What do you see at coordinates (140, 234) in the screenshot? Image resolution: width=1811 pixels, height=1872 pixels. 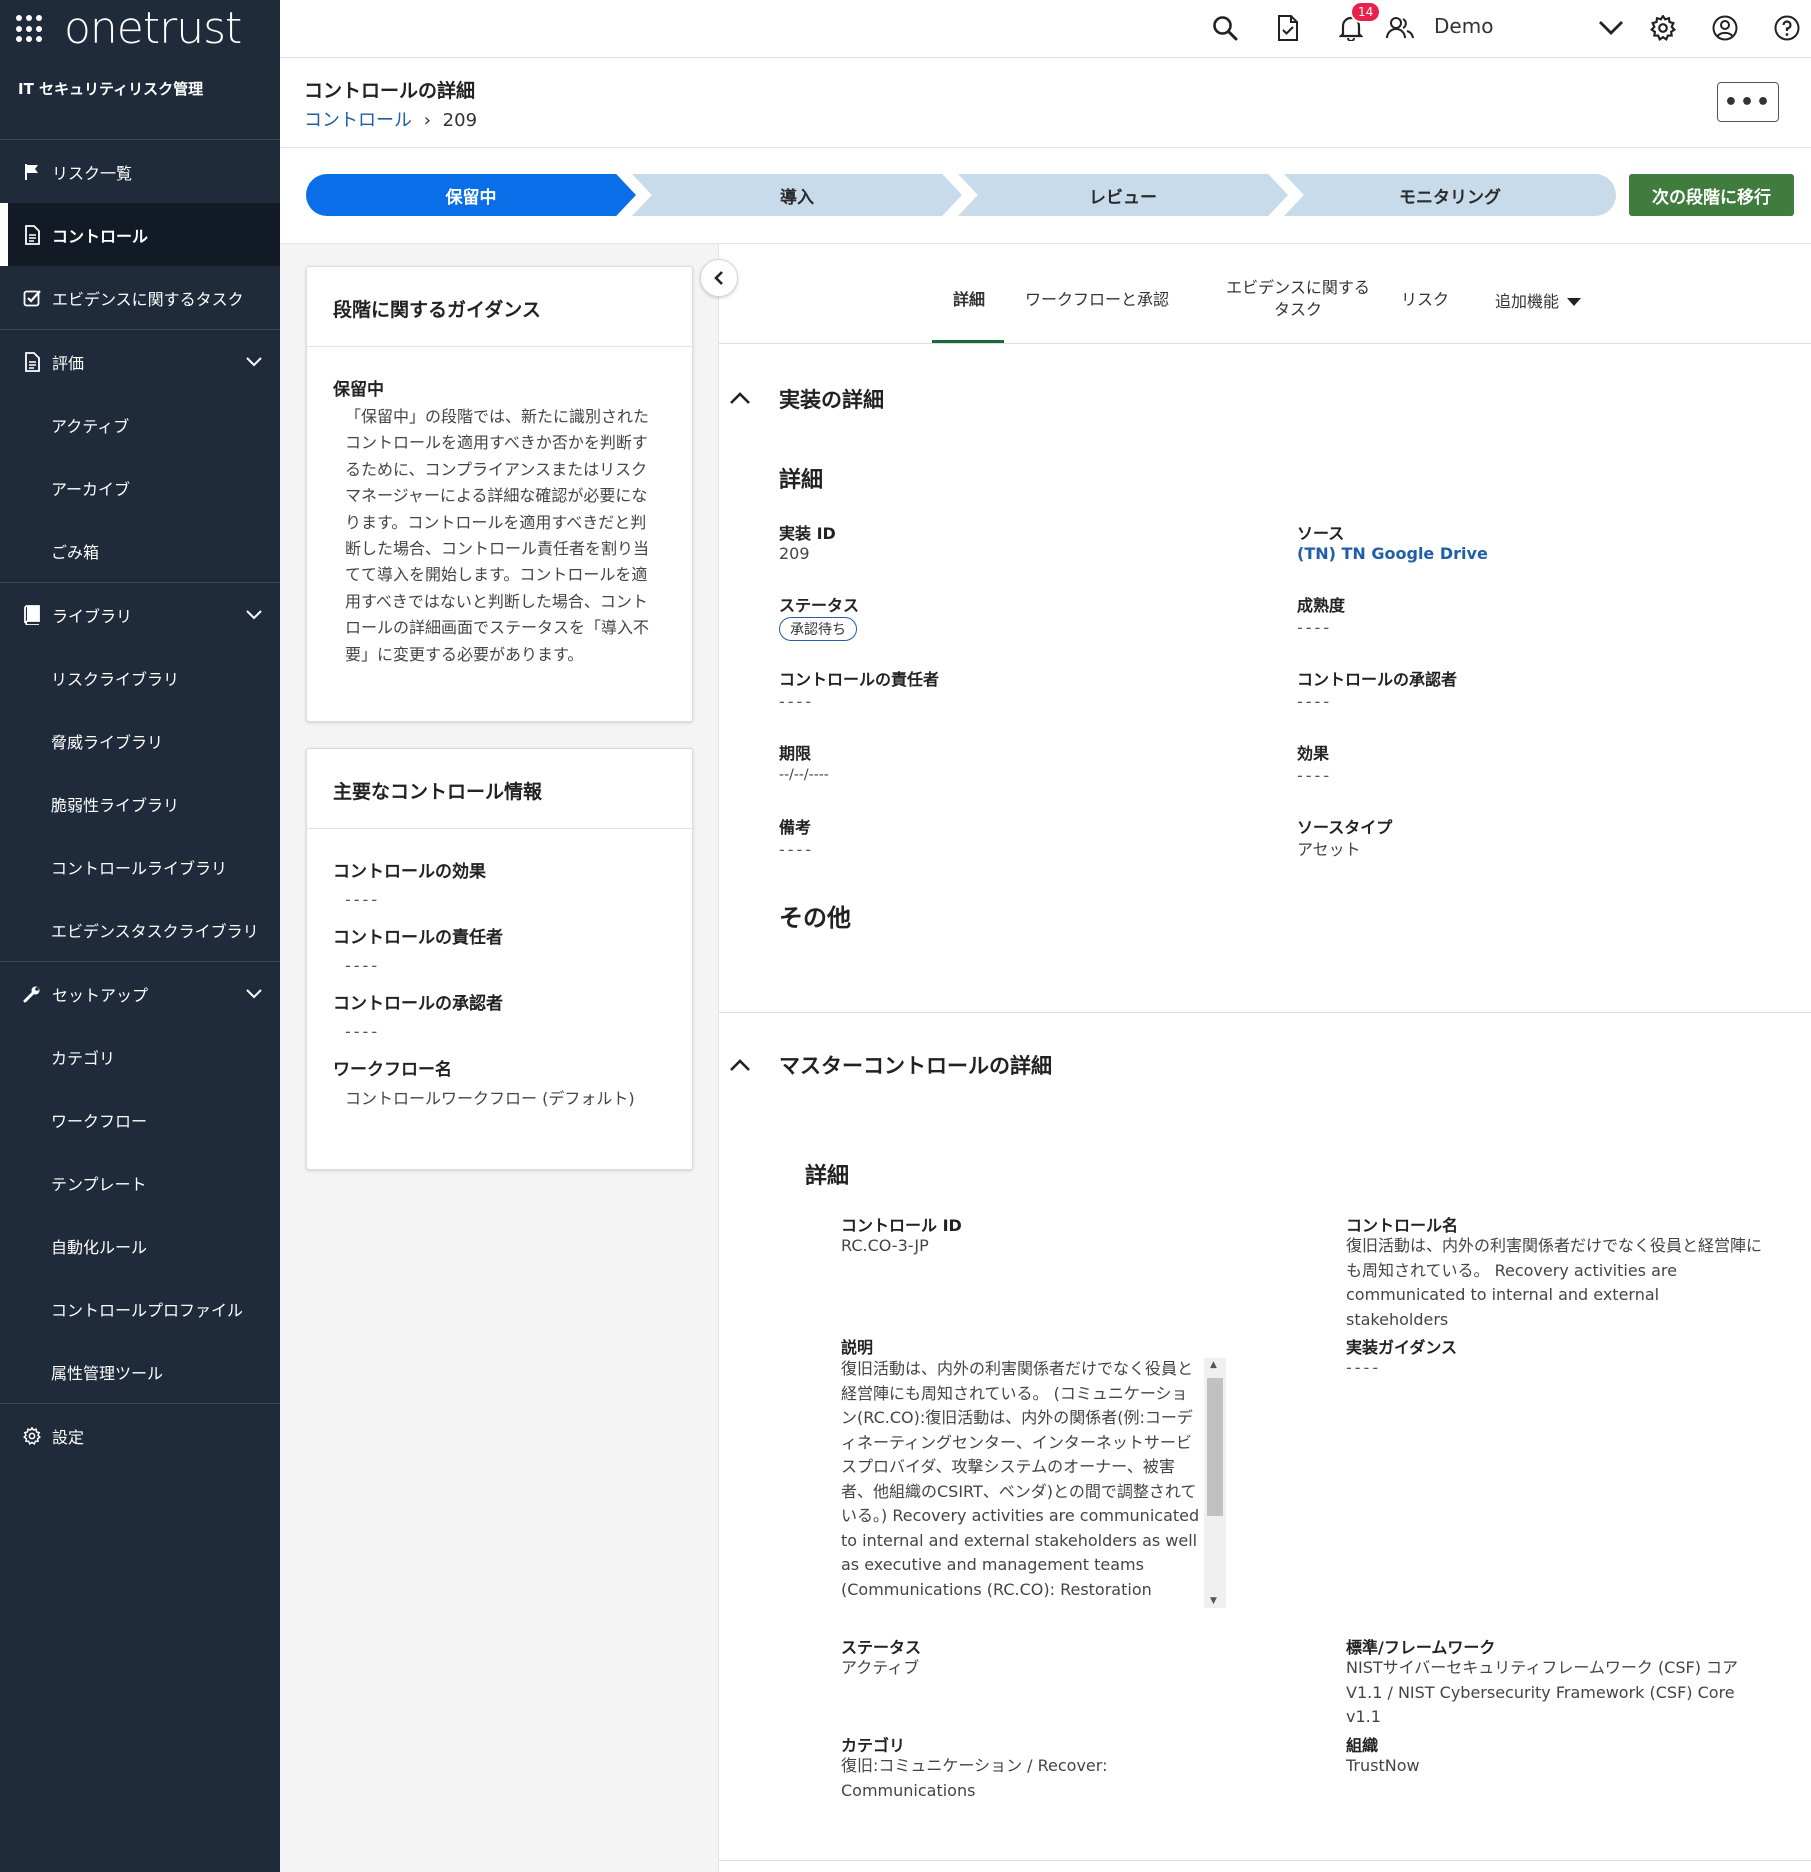 I see `sidebar-item-controls: コントロール` at bounding box center [140, 234].